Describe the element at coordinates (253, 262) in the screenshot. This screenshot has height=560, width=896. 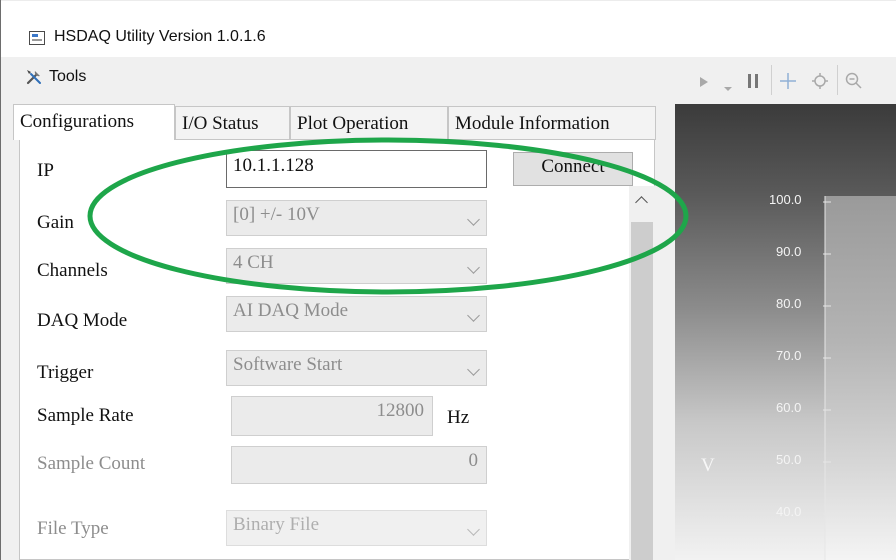
I see `channels-select-value: 4 CH` at that location.